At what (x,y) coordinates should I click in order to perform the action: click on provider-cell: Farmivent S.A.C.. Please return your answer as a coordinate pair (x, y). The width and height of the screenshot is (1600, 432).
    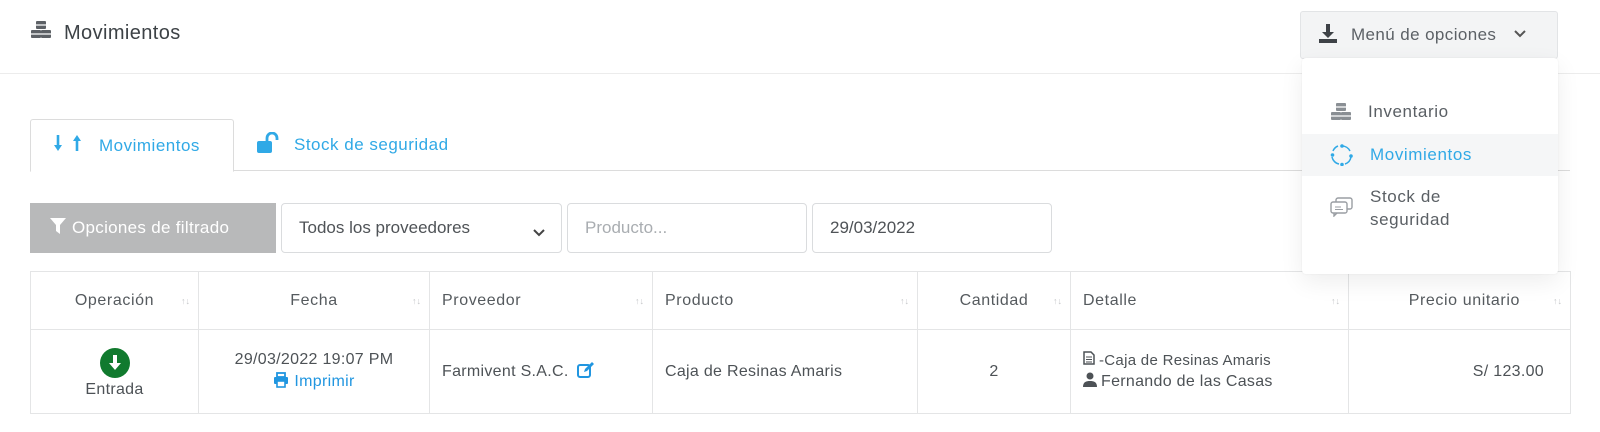
    Looking at the image, I should click on (541, 371).